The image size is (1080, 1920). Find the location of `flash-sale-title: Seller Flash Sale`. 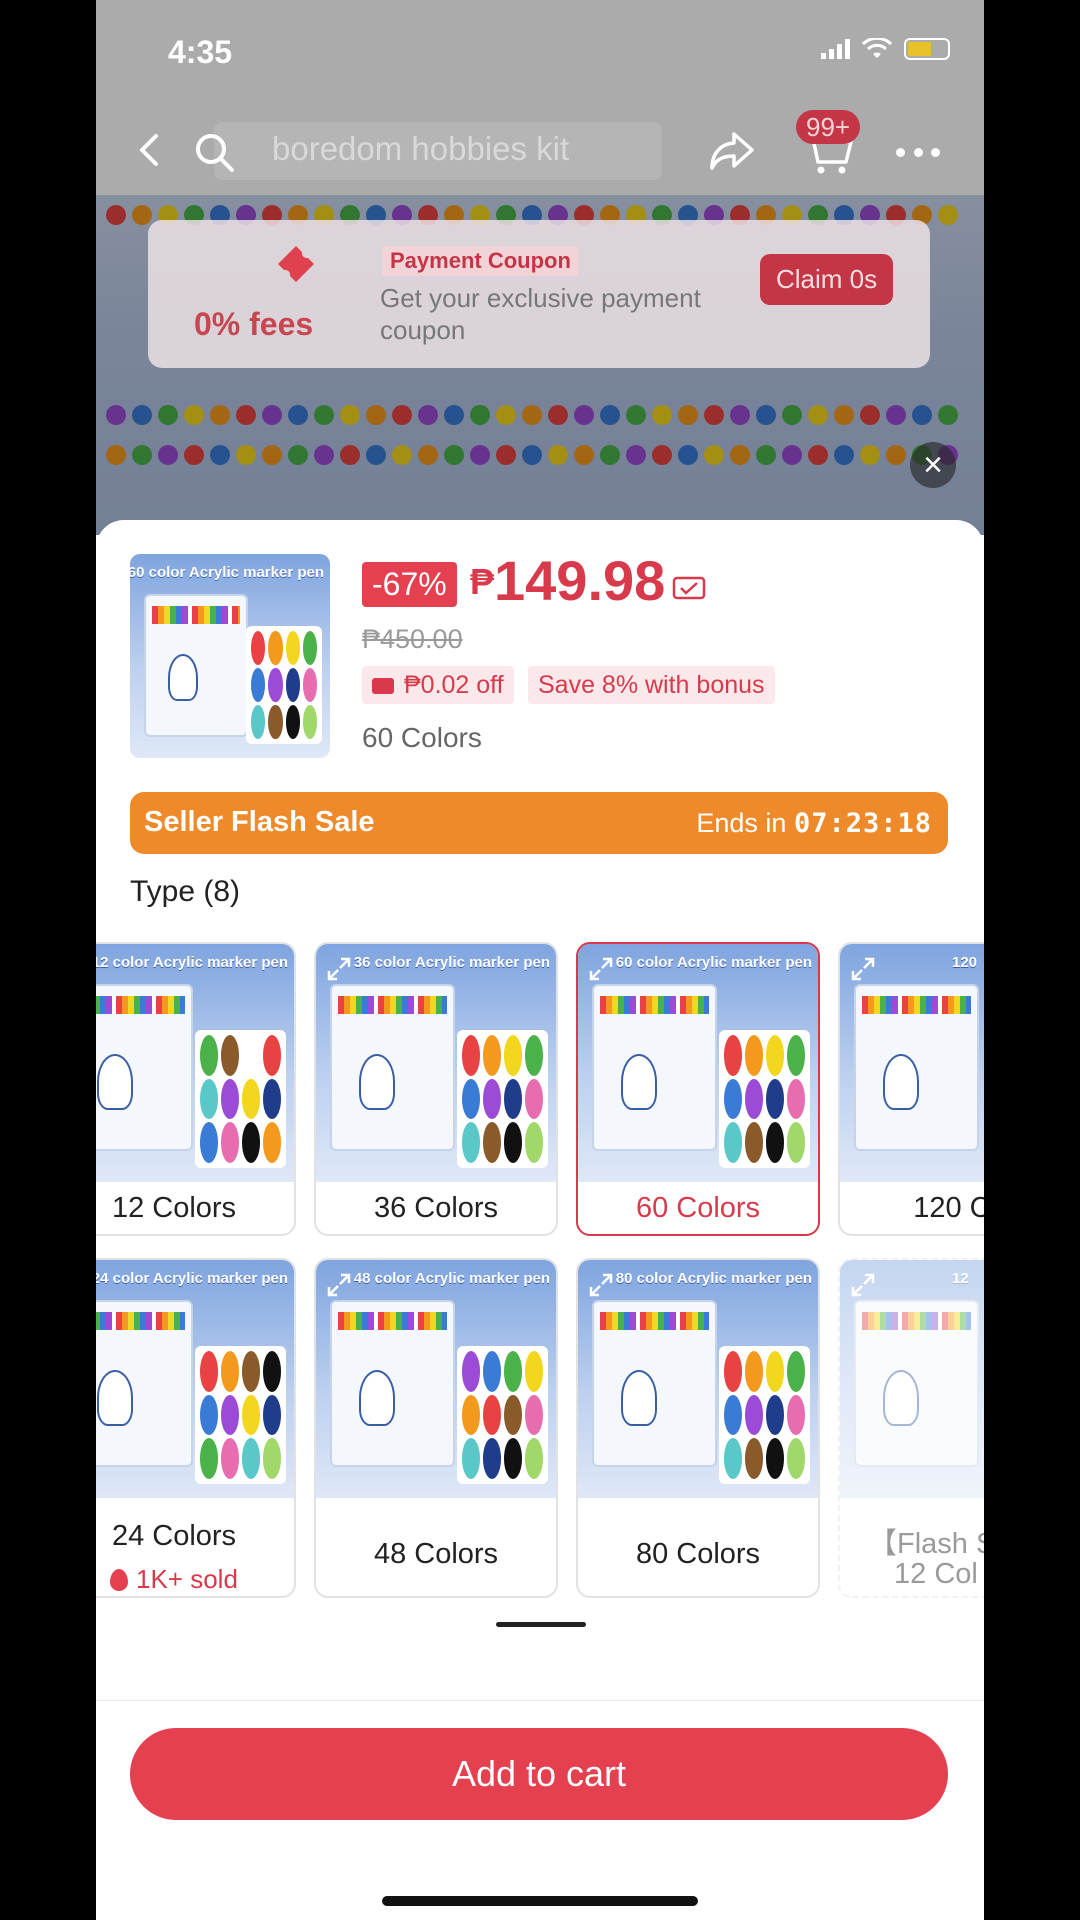

flash-sale-title: Seller Flash Sale is located at coordinates (259, 822).